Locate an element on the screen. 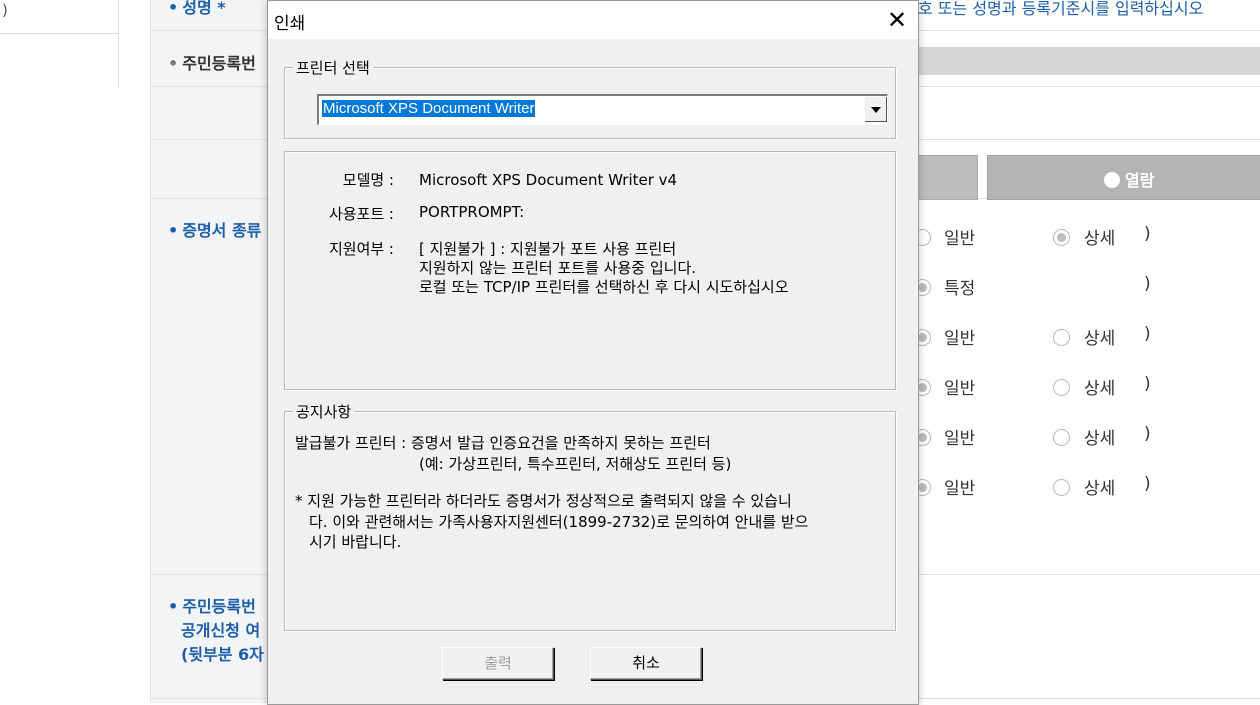 The height and width of the screenshot is (705, 1260). left-side-panel: ) is located at coordinates (59, 44).